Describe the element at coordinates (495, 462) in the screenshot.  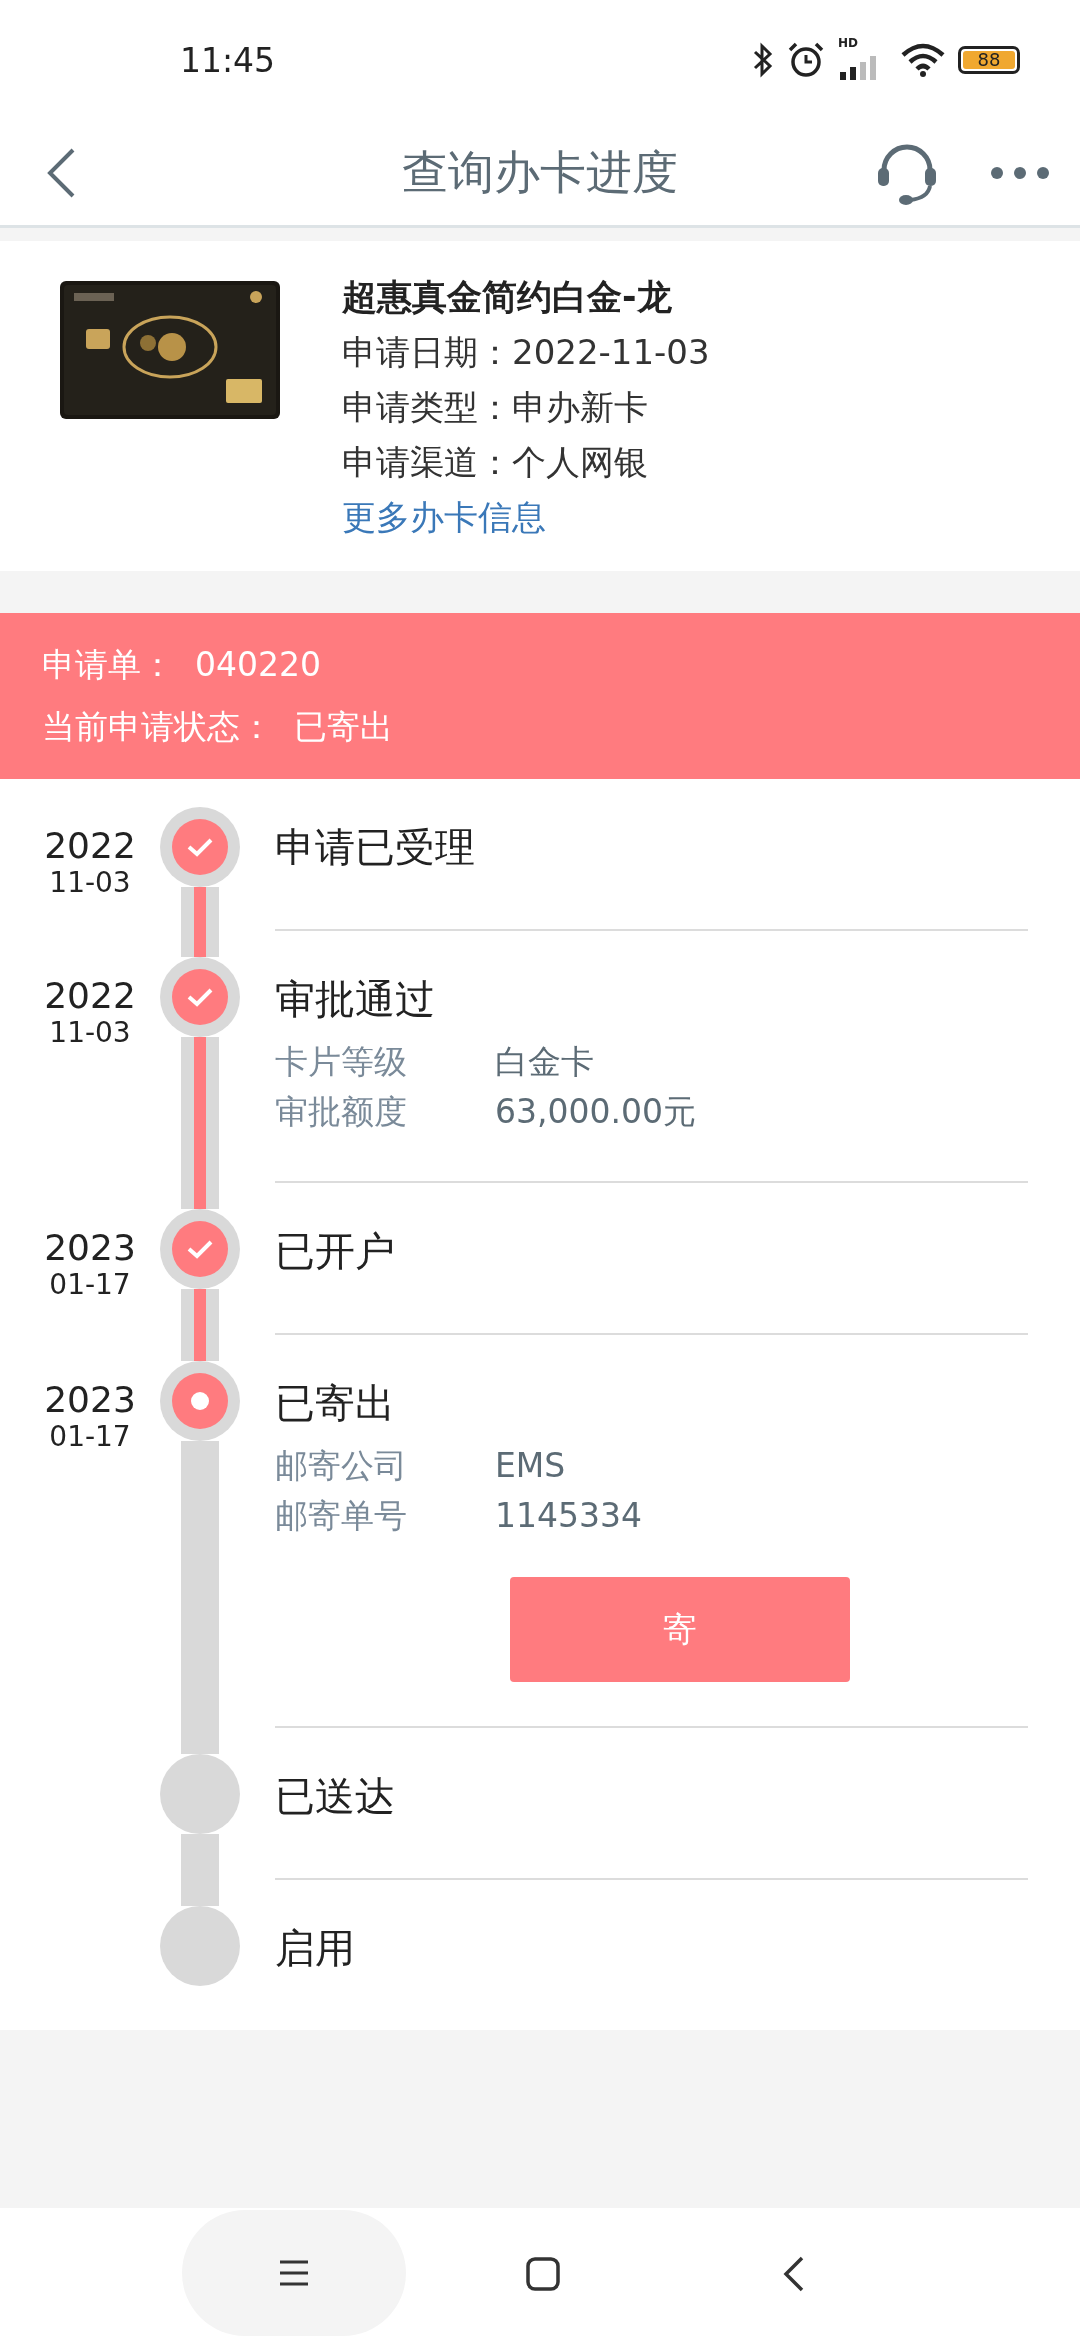
I see `application-info: 申请渠道：个人网银` at that location.